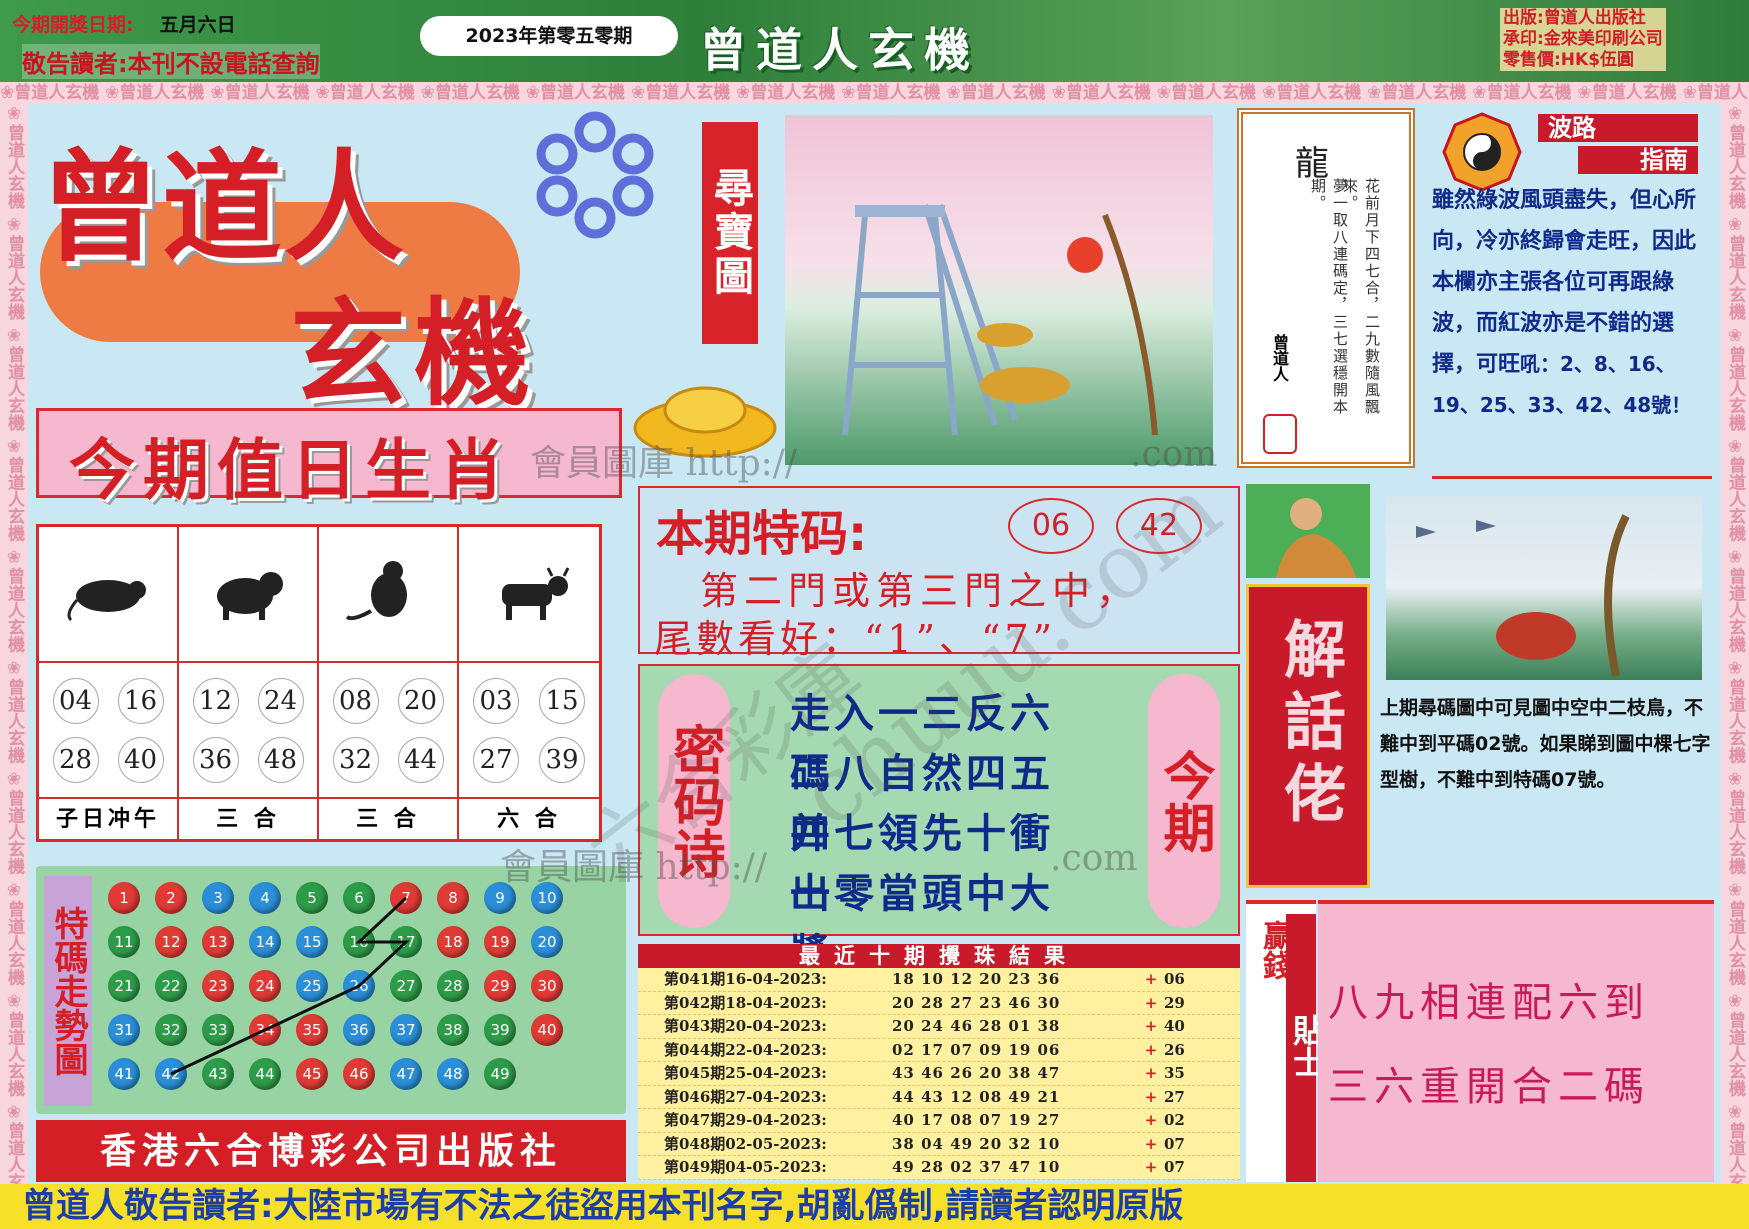 Image resolution: width=1749 pixels, height=1229 pixels. What do you see at coordinates (976, 1073) in the screenshot?
I see `result-numbers: 43 46 26 20 38 47` at bounding box center [976, 1073].